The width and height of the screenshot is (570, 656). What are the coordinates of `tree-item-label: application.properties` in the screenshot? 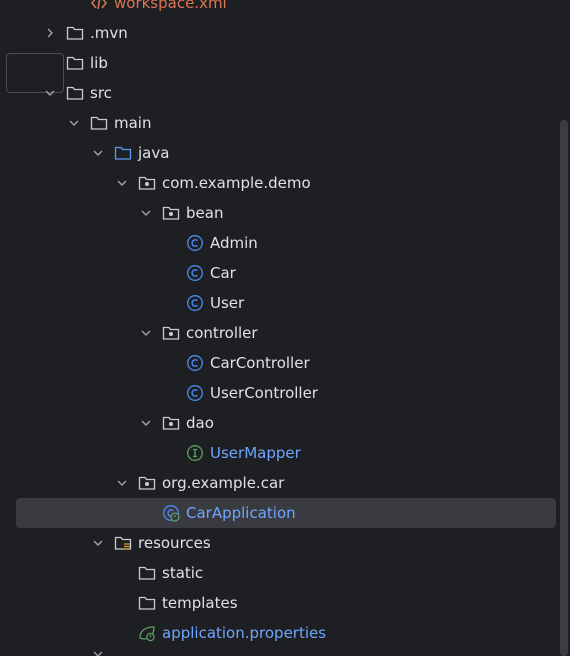 It's located at (244, 633).